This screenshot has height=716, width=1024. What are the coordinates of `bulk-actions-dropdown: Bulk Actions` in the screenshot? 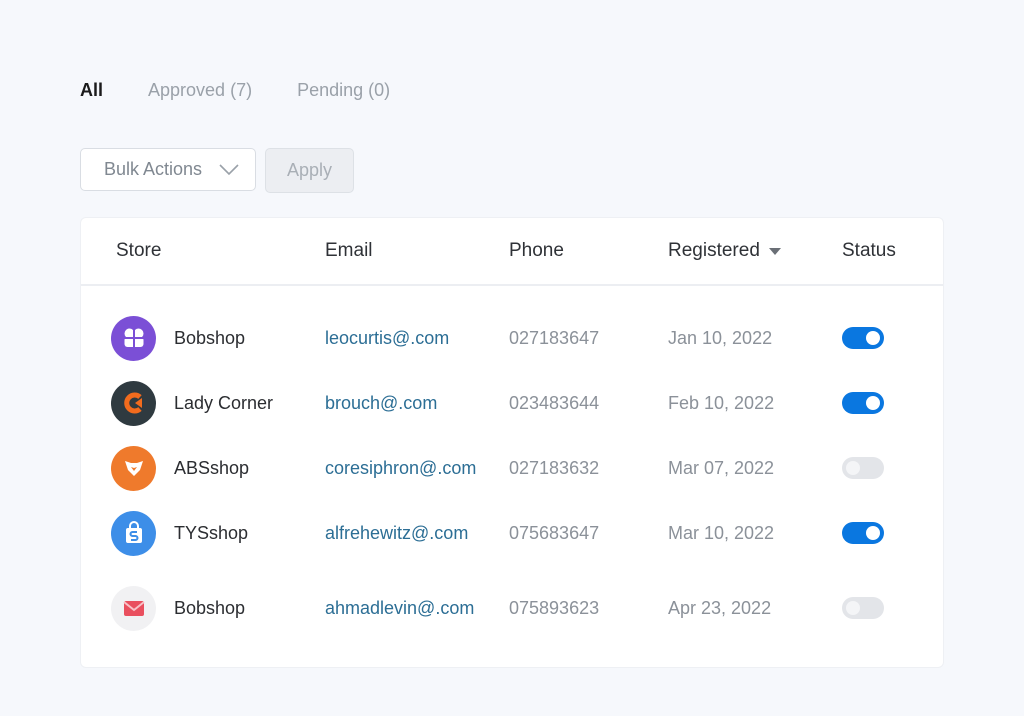 It's located at (168, 169).